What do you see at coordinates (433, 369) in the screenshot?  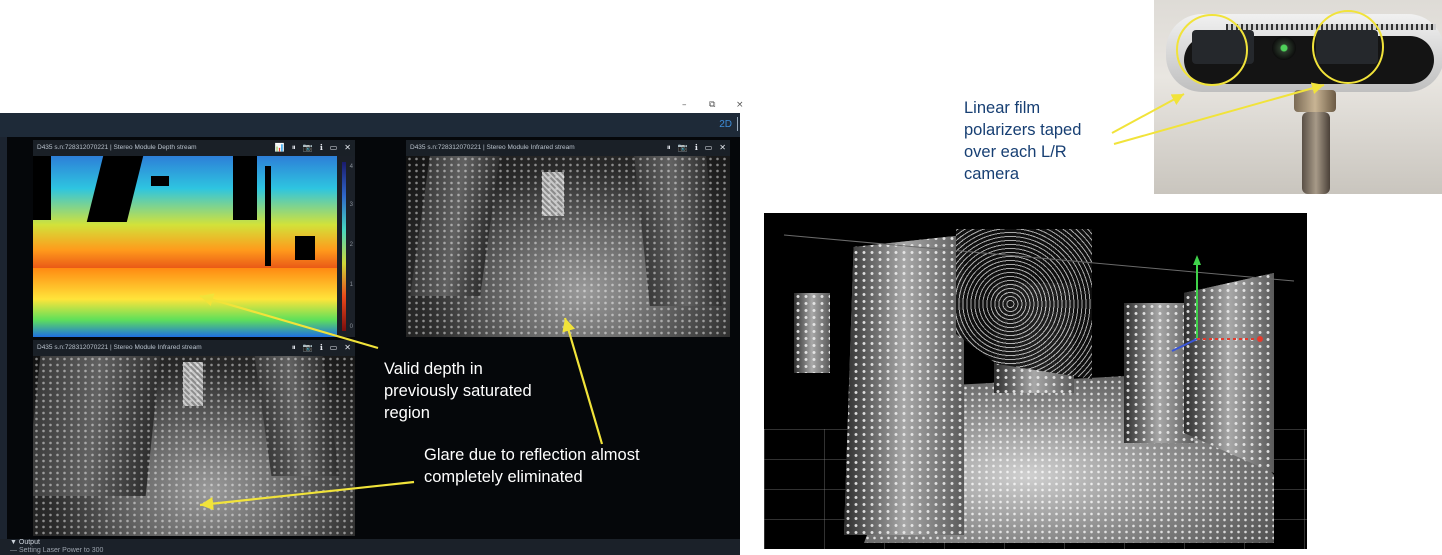 I see `annotation-line: Valid depth in` at bounding box center [433, 369].